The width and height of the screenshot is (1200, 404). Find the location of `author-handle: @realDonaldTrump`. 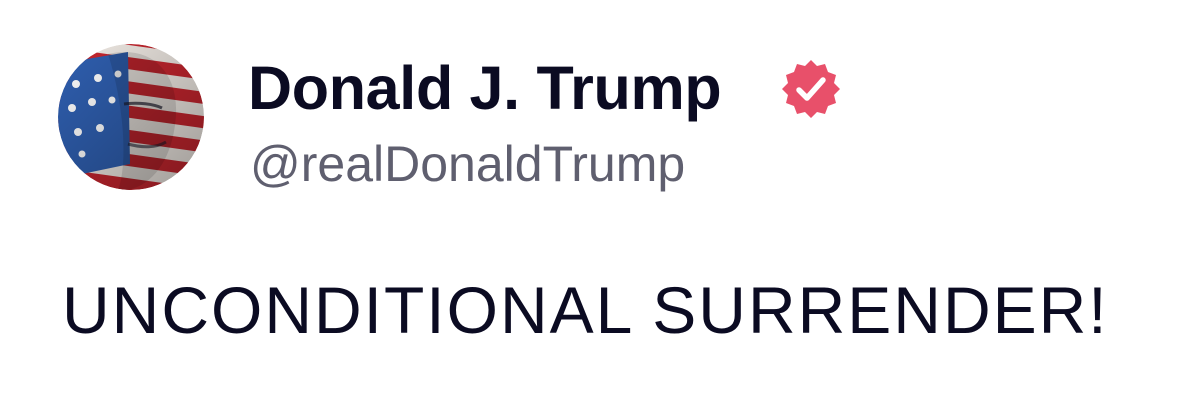

author-handle: @realDonaldTrump is located at coordinates (467, 164).